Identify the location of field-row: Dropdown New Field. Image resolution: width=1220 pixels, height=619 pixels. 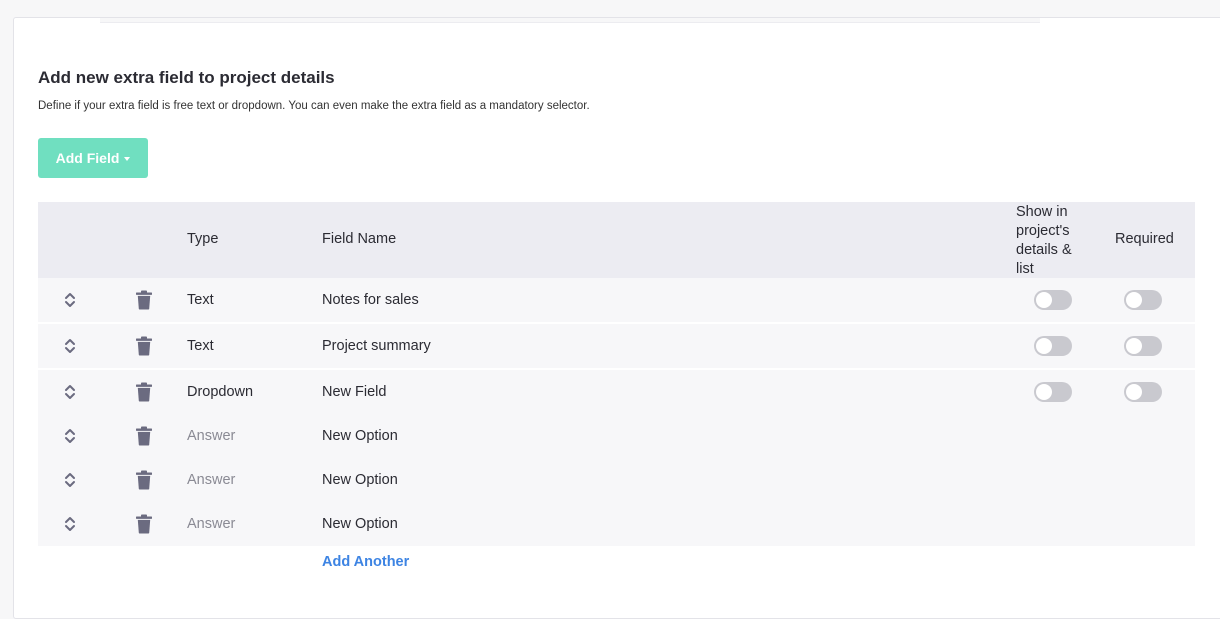
(616, 392).